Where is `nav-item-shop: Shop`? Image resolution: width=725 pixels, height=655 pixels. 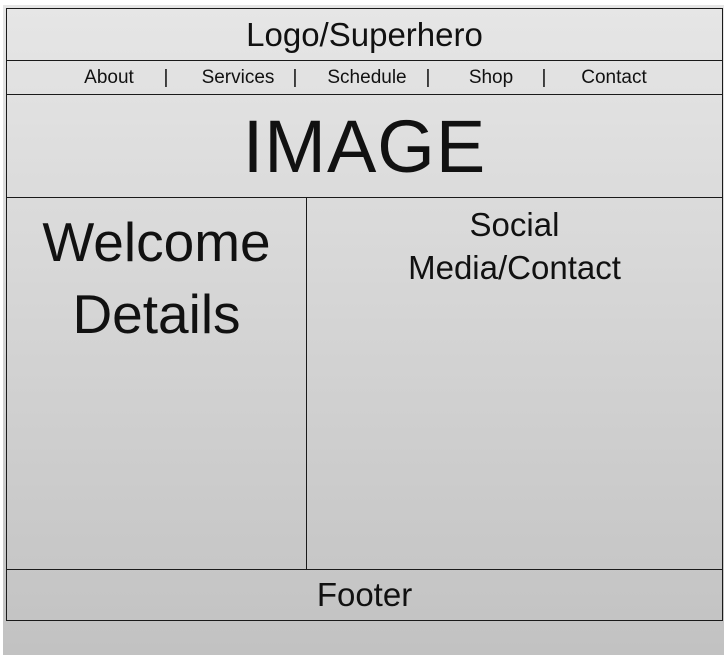
nav-item-shop: Shop is located at coordinates (491, 78).